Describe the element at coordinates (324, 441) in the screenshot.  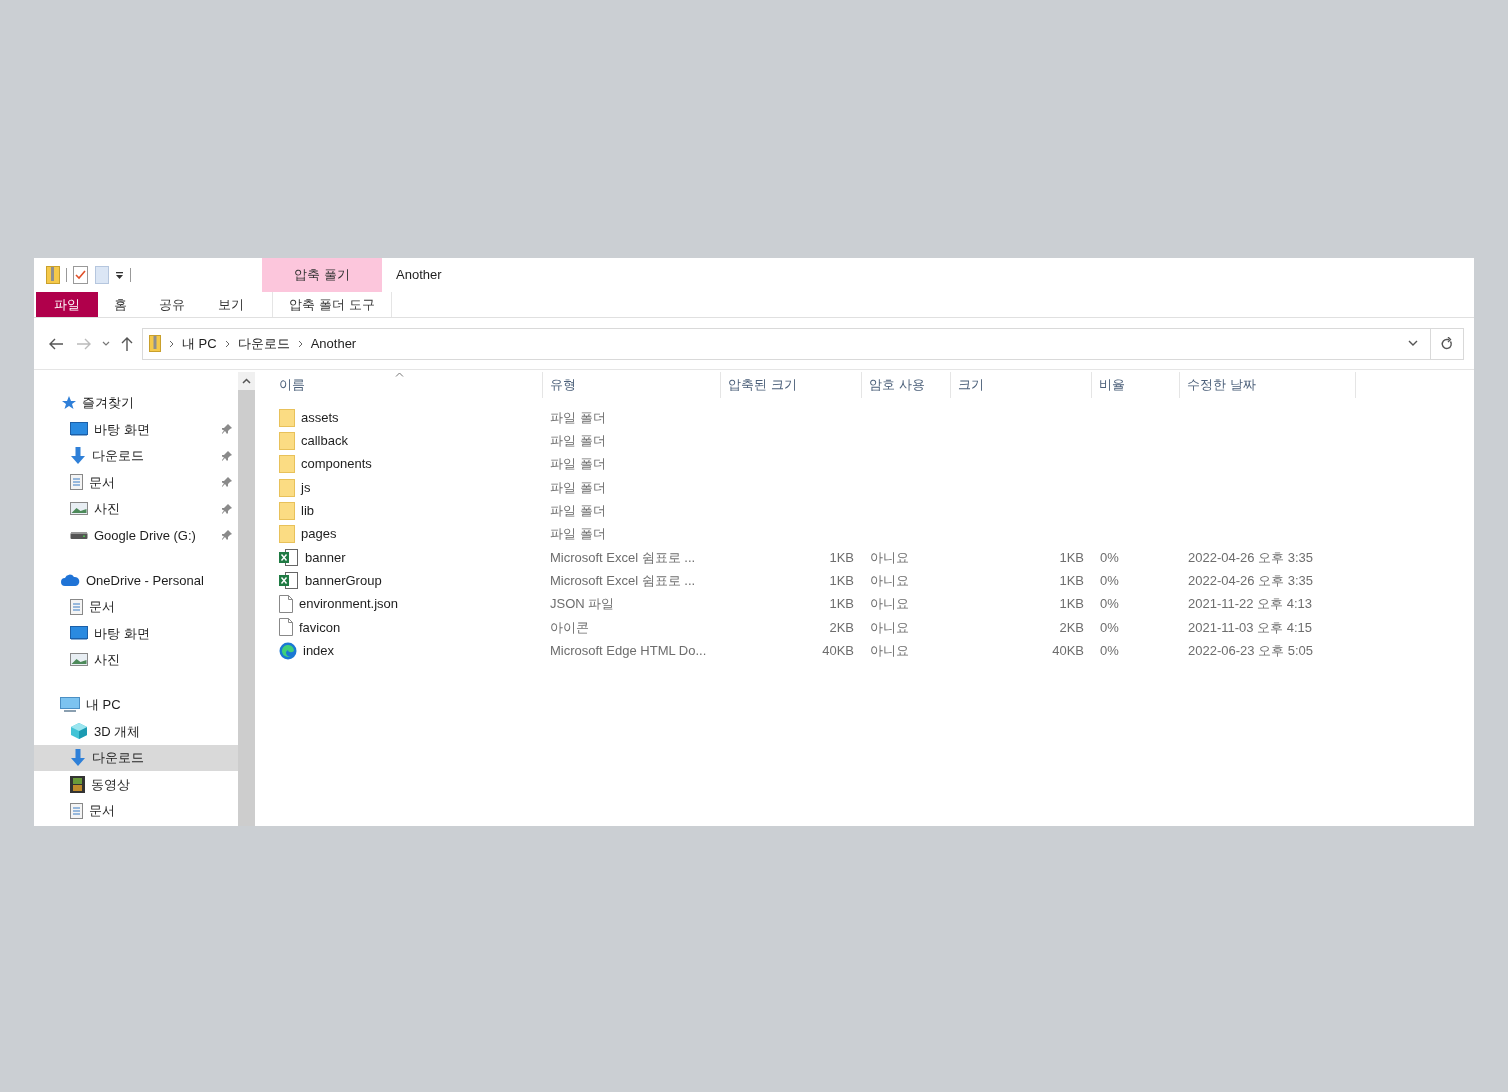
I see `file-name: callback` at that location.